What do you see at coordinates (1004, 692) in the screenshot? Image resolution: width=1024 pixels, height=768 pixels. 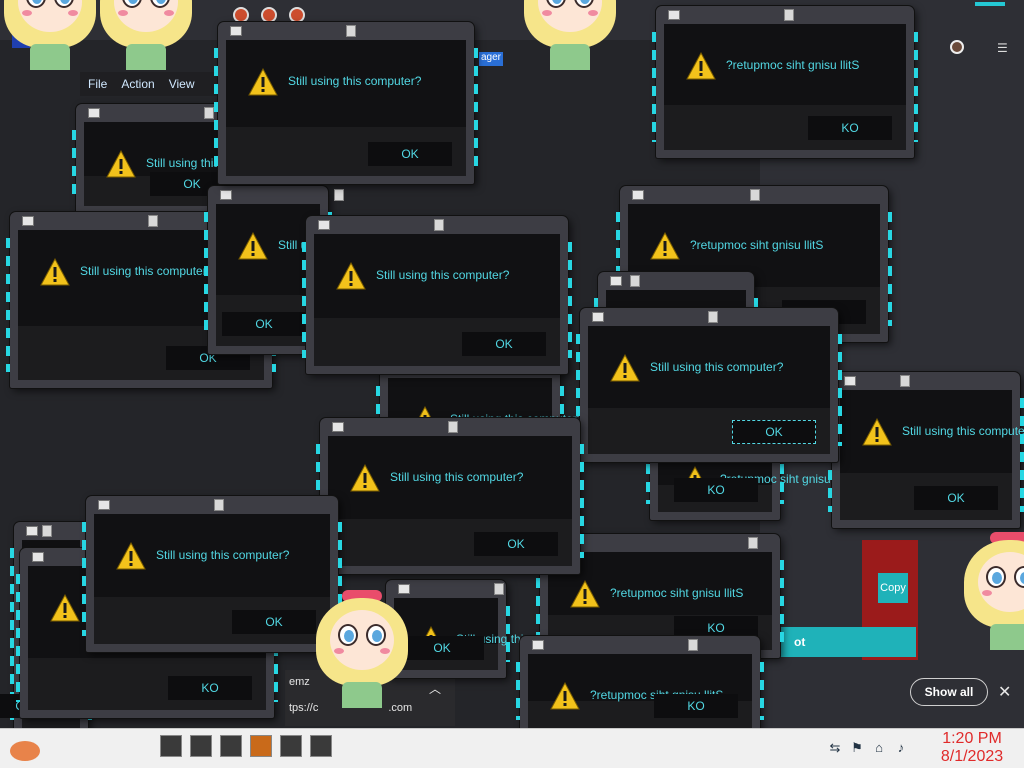 I see `close-icon: ✕` at bounding box center [1004, 692].